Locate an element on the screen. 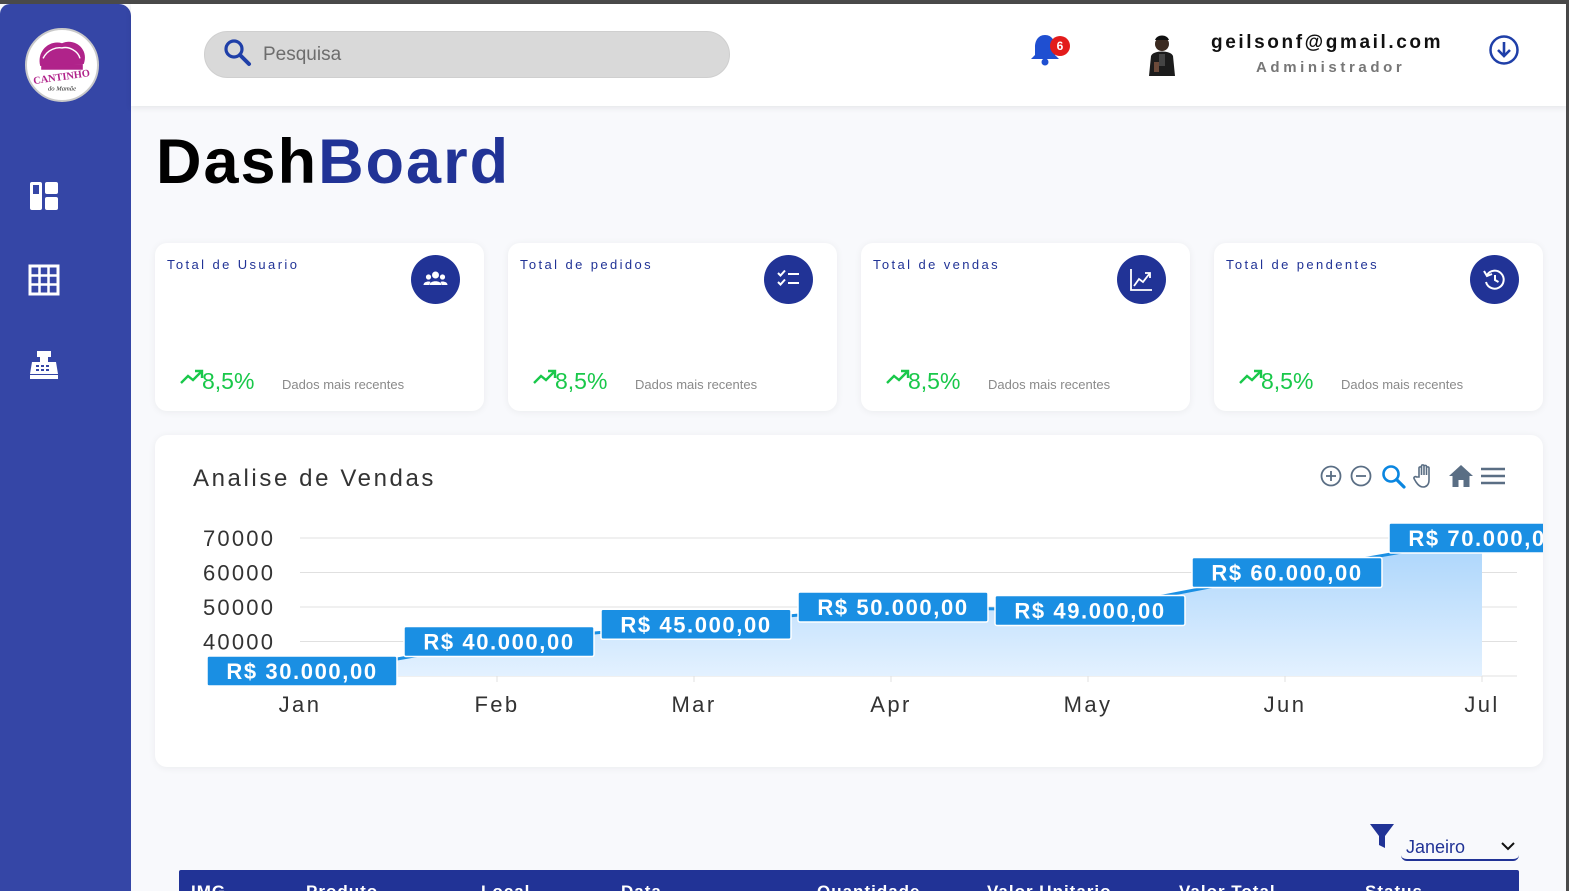 This screenshot has height=891, width=1569. x-tick-label: Jun is located at coordinates (1285, 704).